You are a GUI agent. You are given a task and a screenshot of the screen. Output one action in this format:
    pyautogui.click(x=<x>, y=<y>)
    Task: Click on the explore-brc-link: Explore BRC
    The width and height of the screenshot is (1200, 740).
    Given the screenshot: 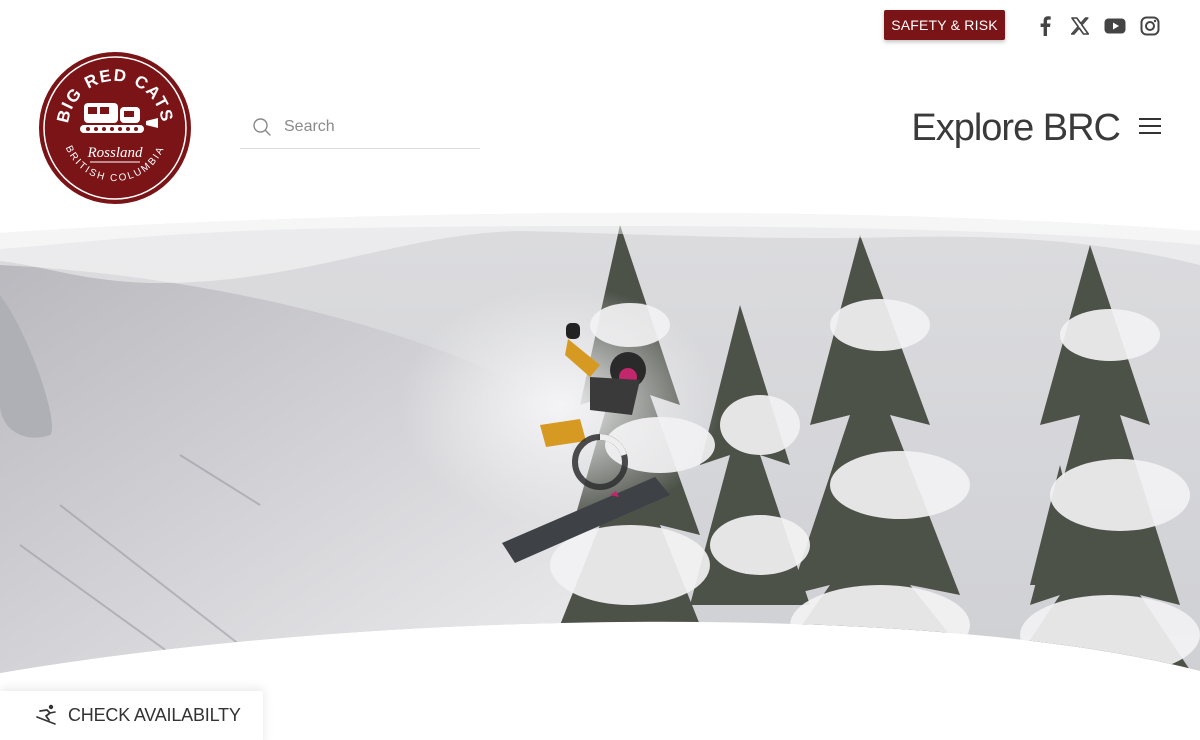 What is the action you would take?
    pyautogui.click(x=1016, y=128)
    